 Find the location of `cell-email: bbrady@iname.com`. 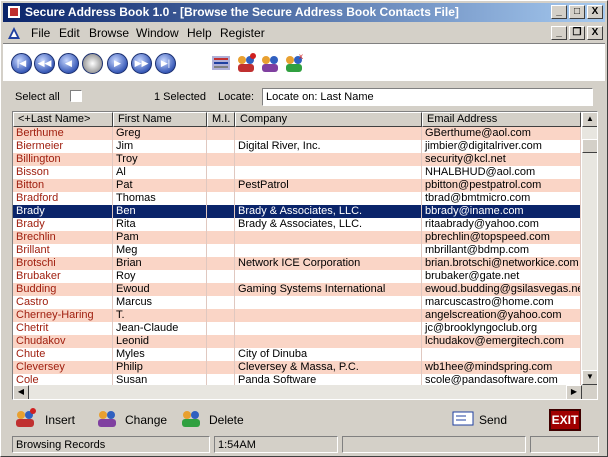

cell-email: bbrady@iname.com is located at coordinates (501, 211).